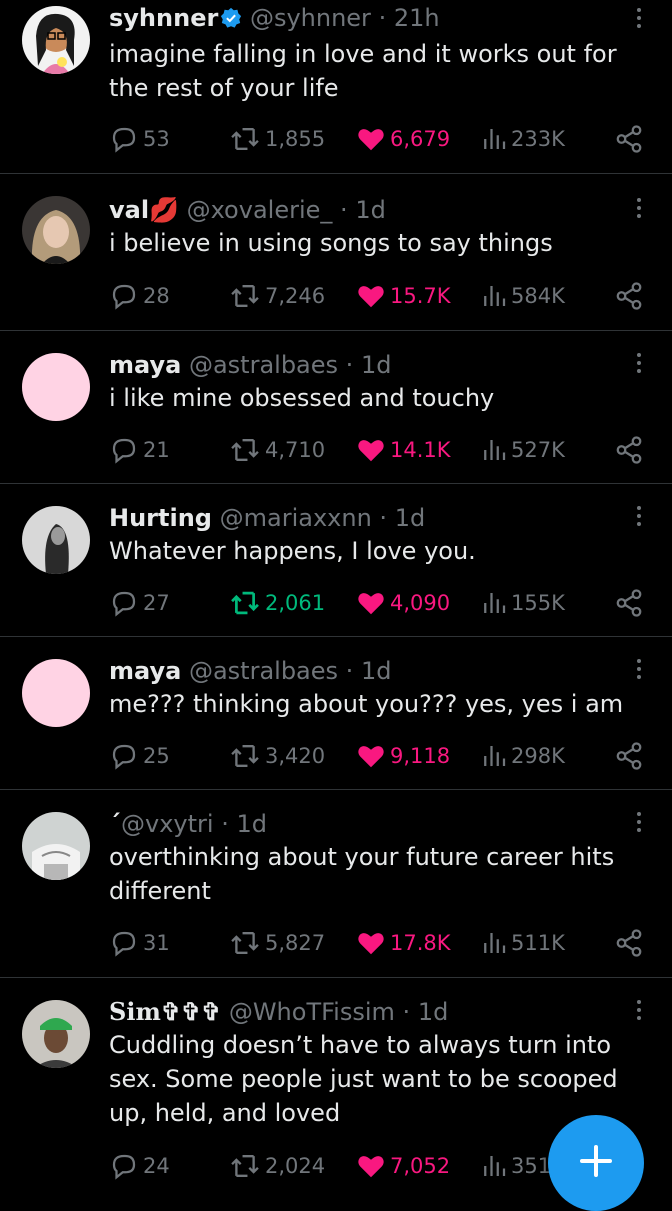 This screenshot has height=1211, width=672. I want to click on tweet-header: Sim✞✞✞ @WhoTFissim · 1d, so click(376, 1012).